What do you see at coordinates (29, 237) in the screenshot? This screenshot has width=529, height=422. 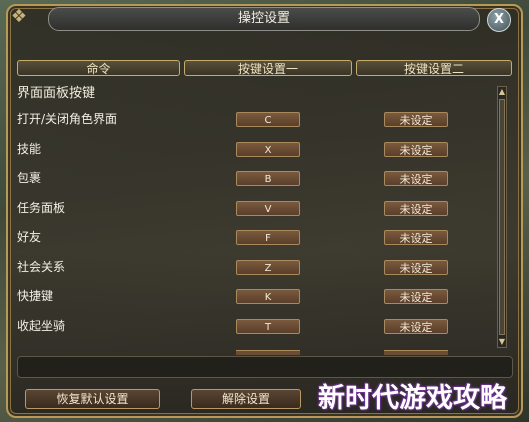 I see `command-label: 好友` at bounding box center [29, 237].